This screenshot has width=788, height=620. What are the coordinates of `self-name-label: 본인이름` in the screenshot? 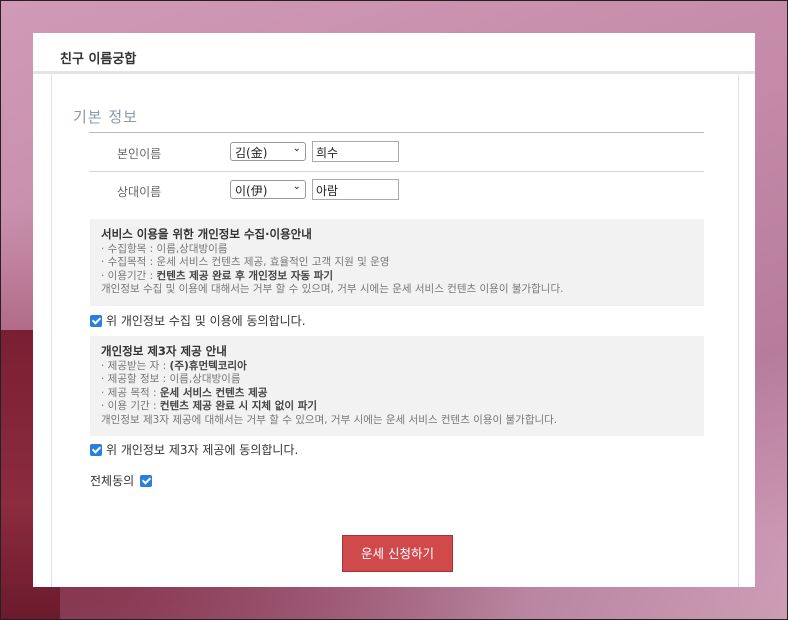 It's located at (139, 154).